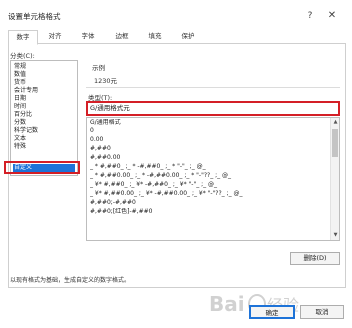  I want to click on category-item: 科学记数, so click(44, 131).